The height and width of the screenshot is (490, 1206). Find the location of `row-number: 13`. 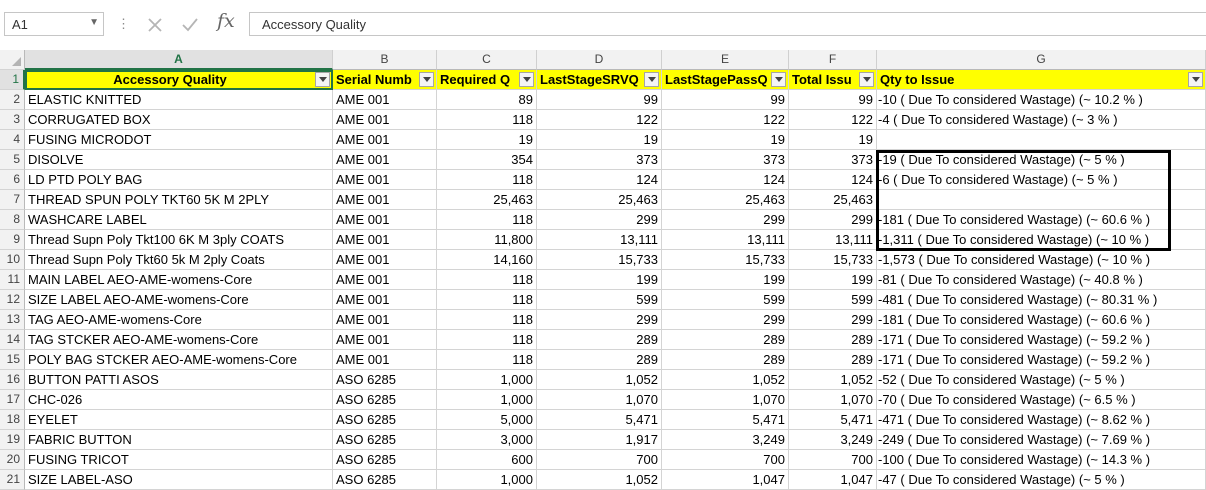

row-number: 13 is located at coordinates (12, 320).